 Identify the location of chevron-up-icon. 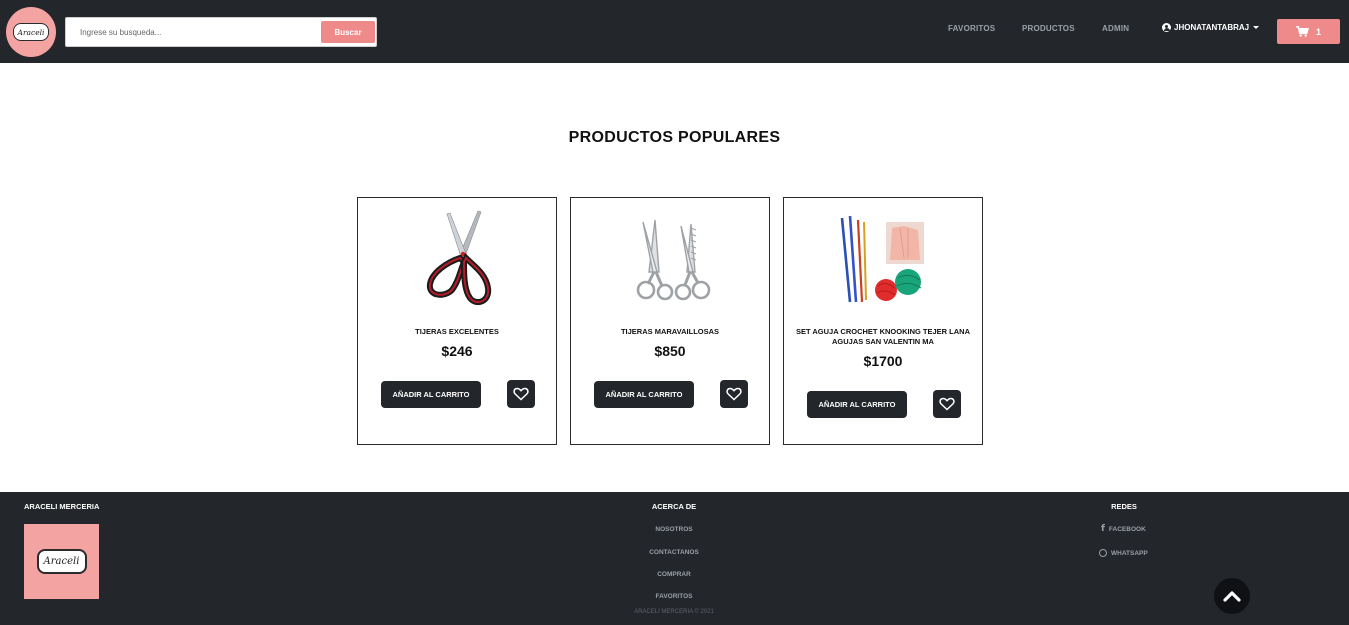
(1232, 596).